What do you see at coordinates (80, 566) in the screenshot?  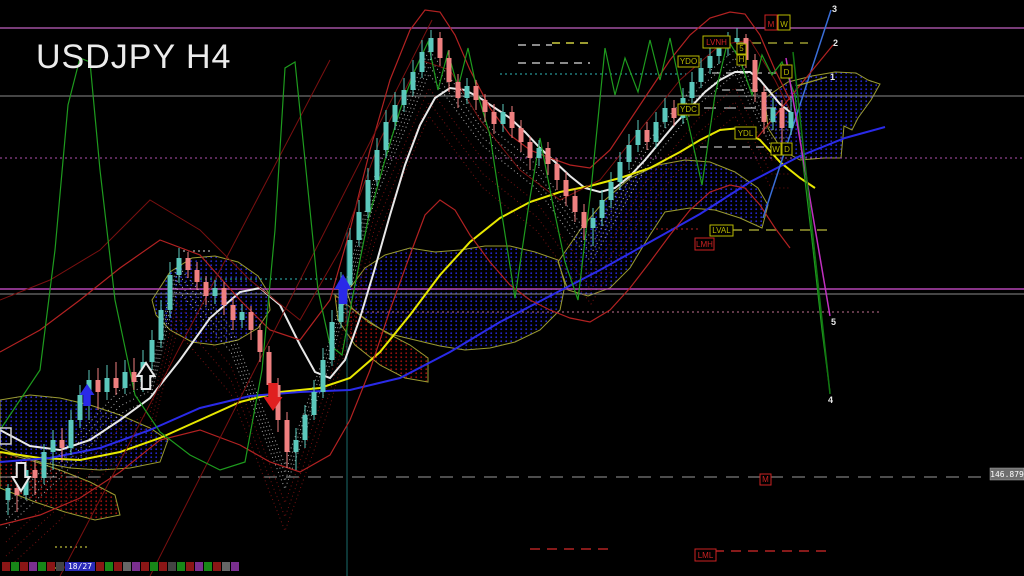 I see `session-strip-counter: 18/27` at bounding box center [80, 566].